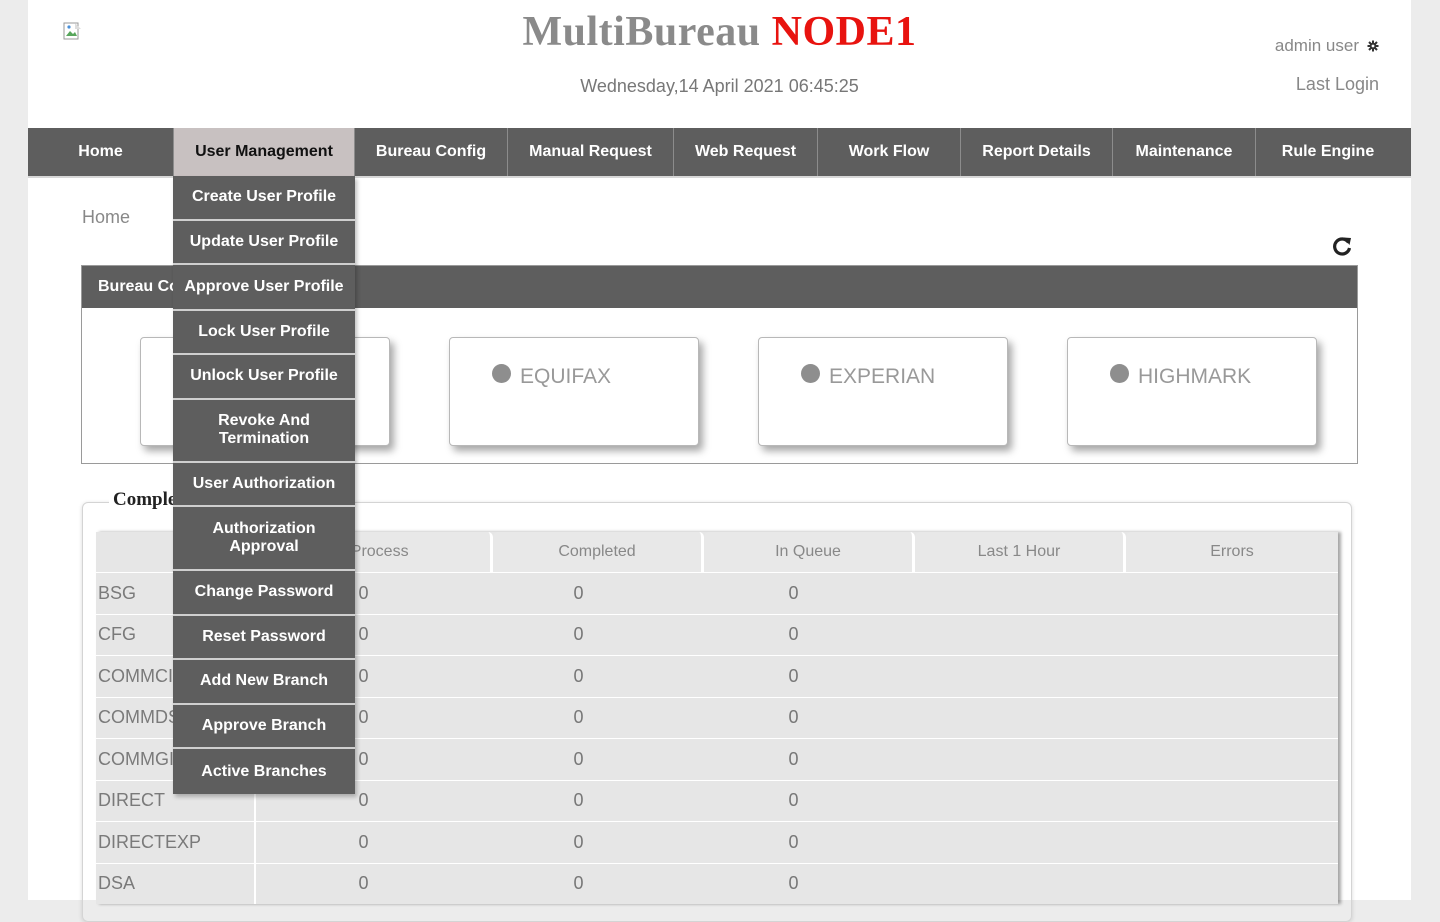 The image size is (1440, 922). Describe the element at coordinates (264, 152) in the screenshot. I see `nav-user-management: User Management` at that location.